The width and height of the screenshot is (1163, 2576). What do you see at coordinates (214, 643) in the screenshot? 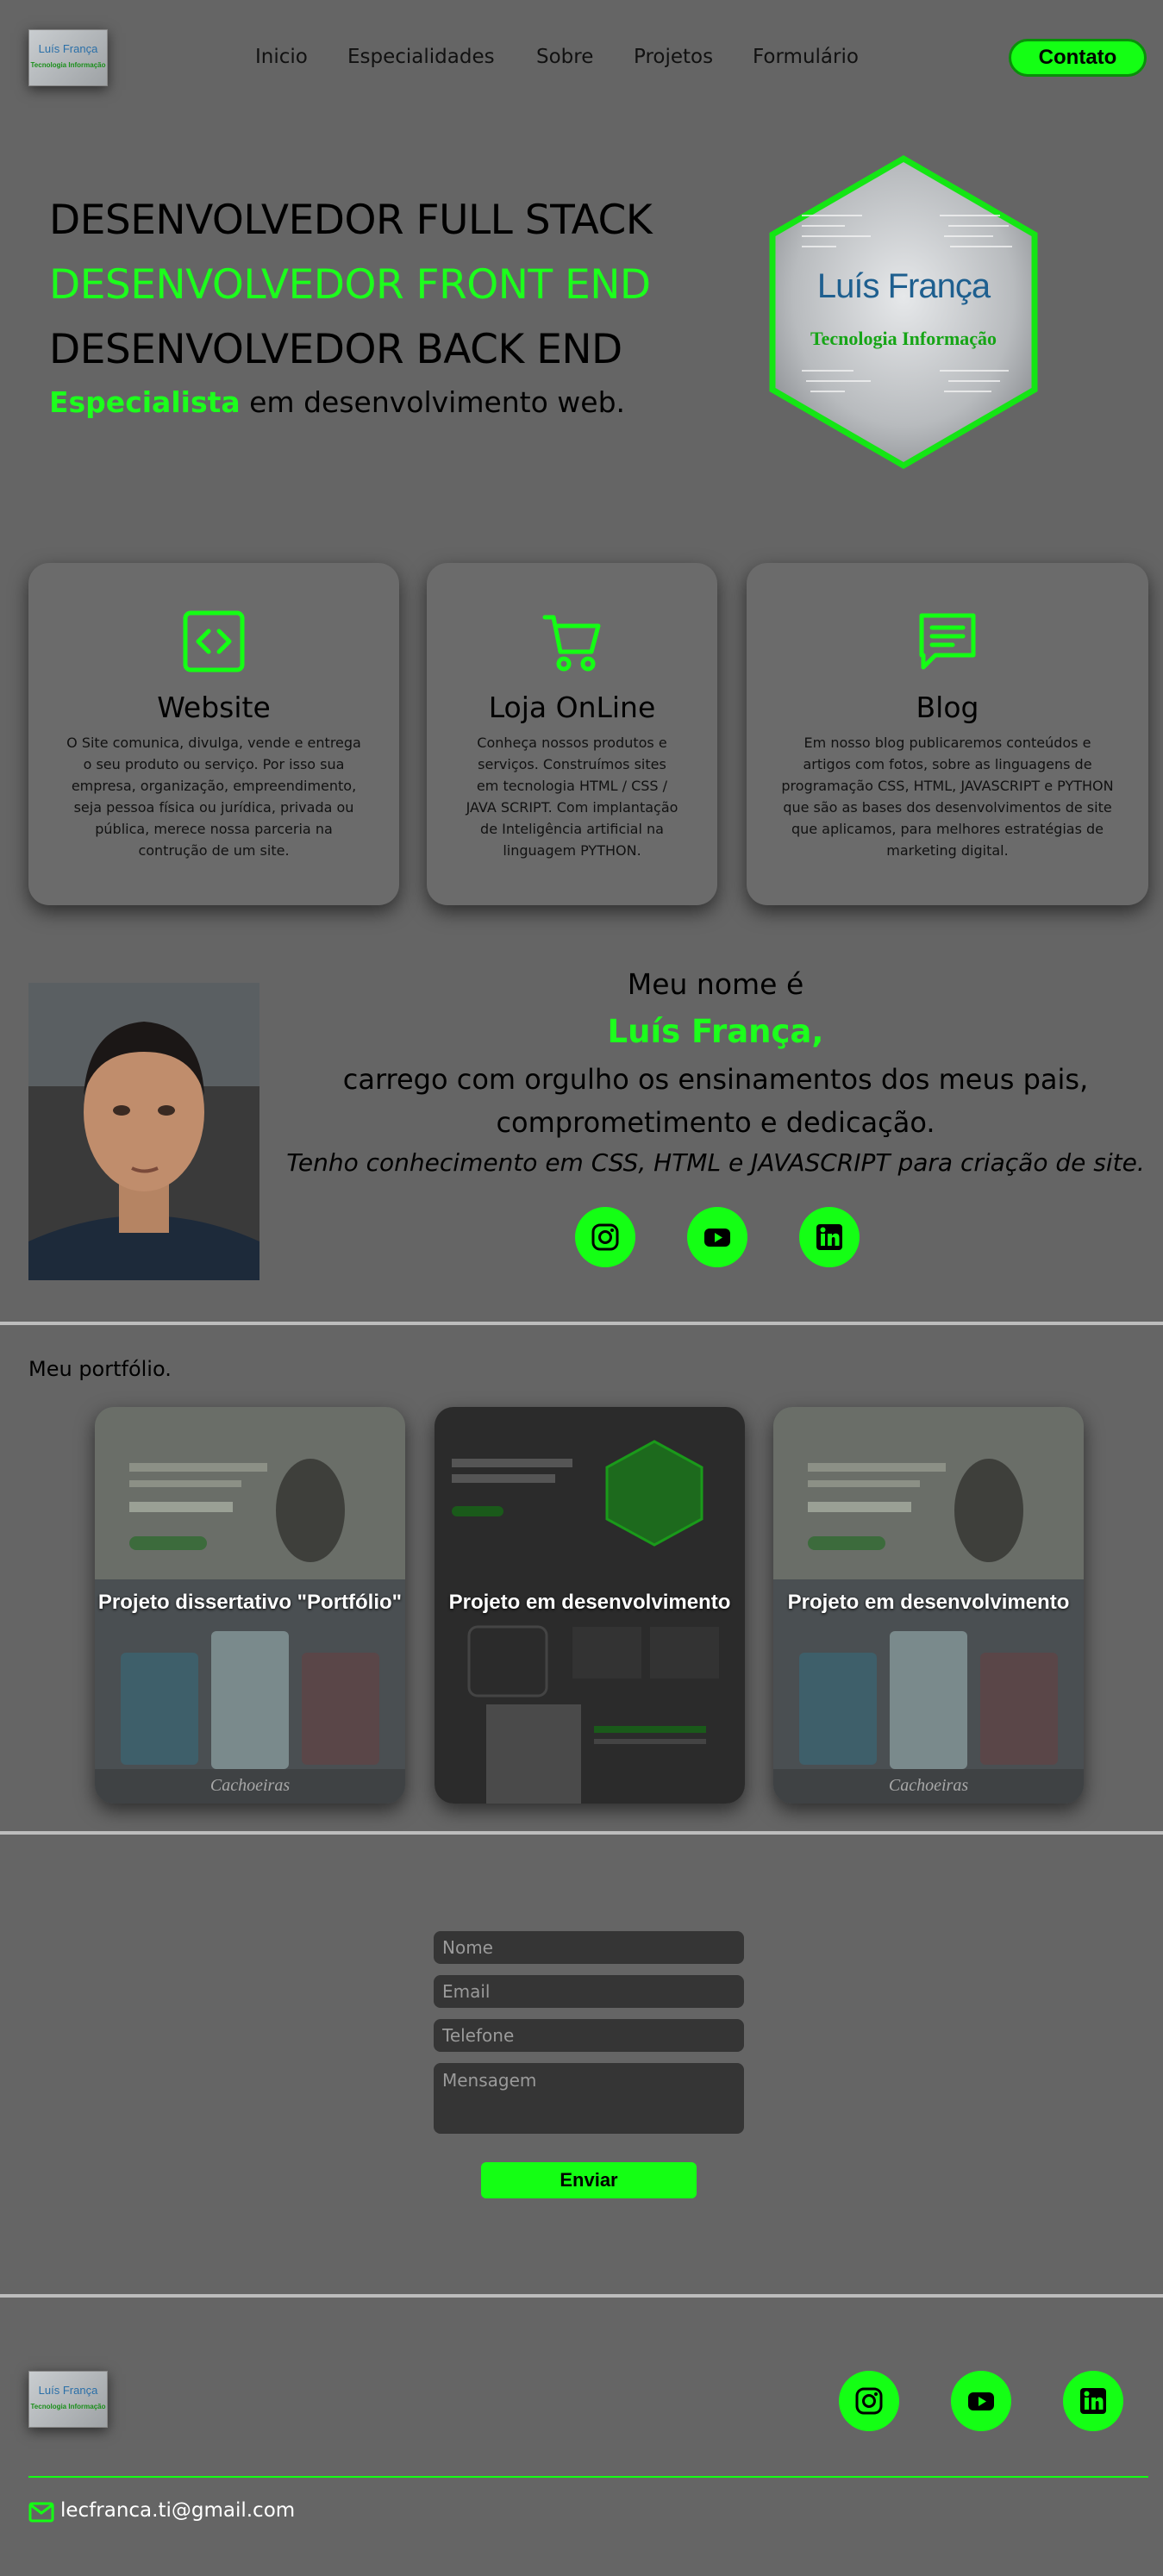
I see `code-icon` at bounding box center [214, 643].